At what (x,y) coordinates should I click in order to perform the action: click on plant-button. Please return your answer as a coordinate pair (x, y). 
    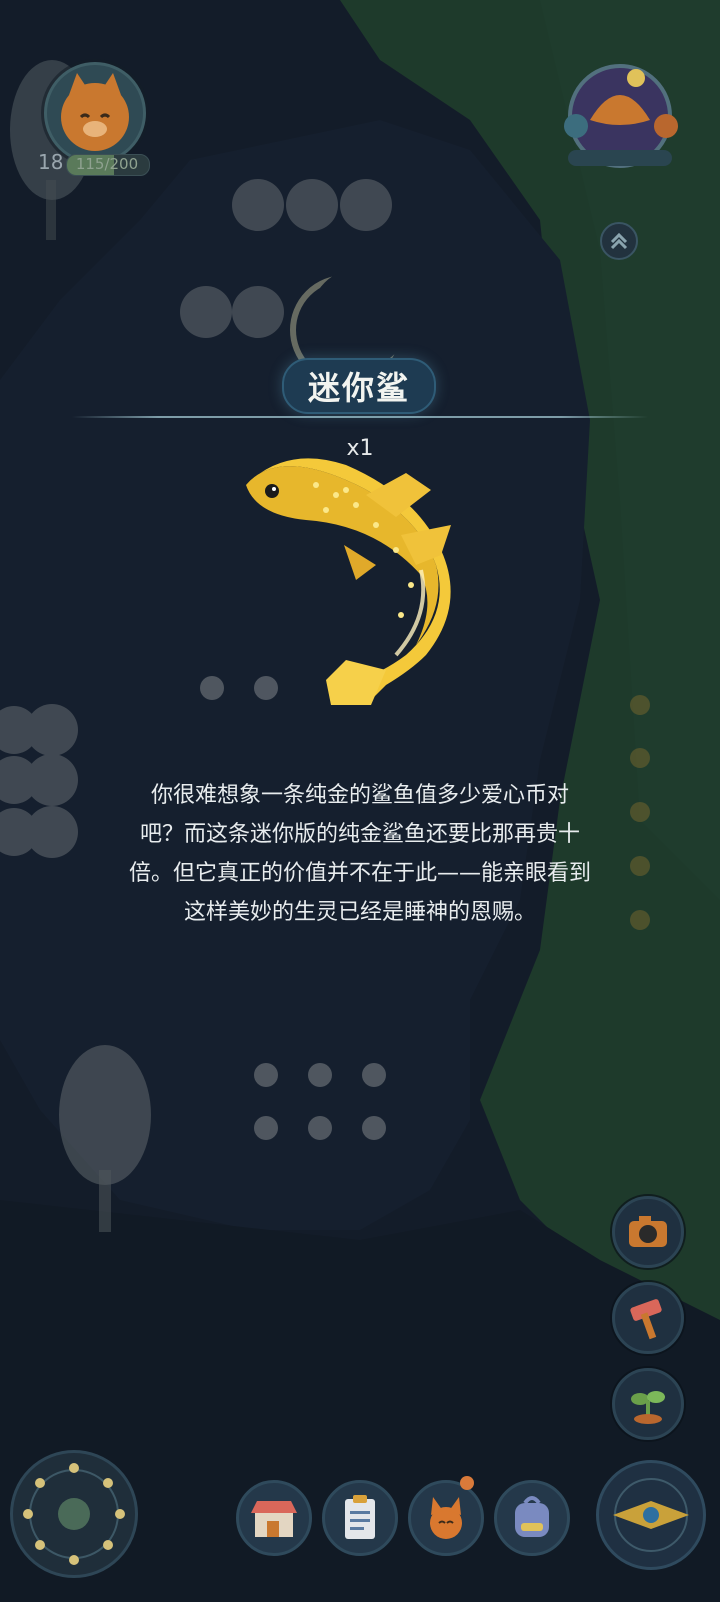
    Looking at the image, I should click on (648, 1404).